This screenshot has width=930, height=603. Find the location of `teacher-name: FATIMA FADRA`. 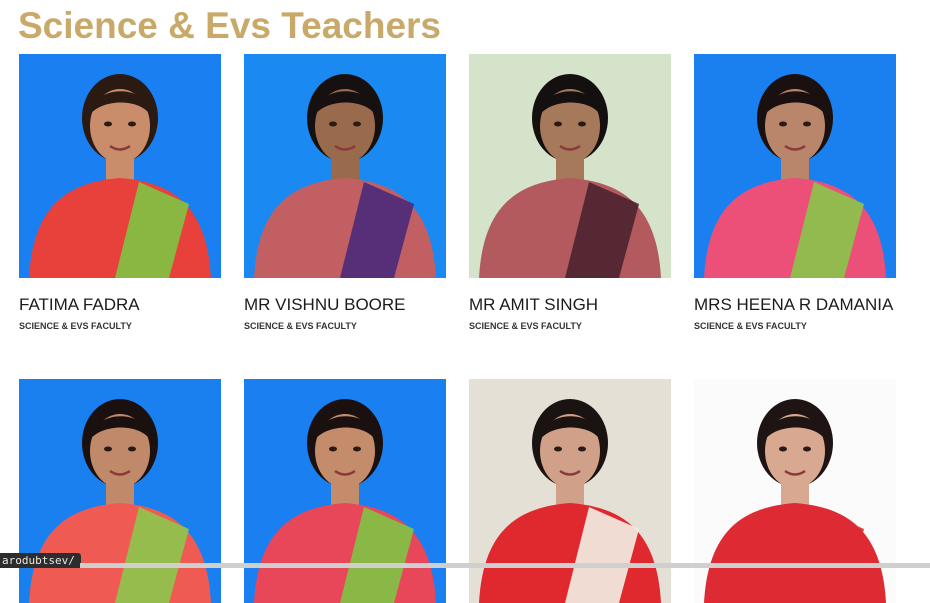

teacher-name: FATIMA FADRA is located at coordinates (79, 304).